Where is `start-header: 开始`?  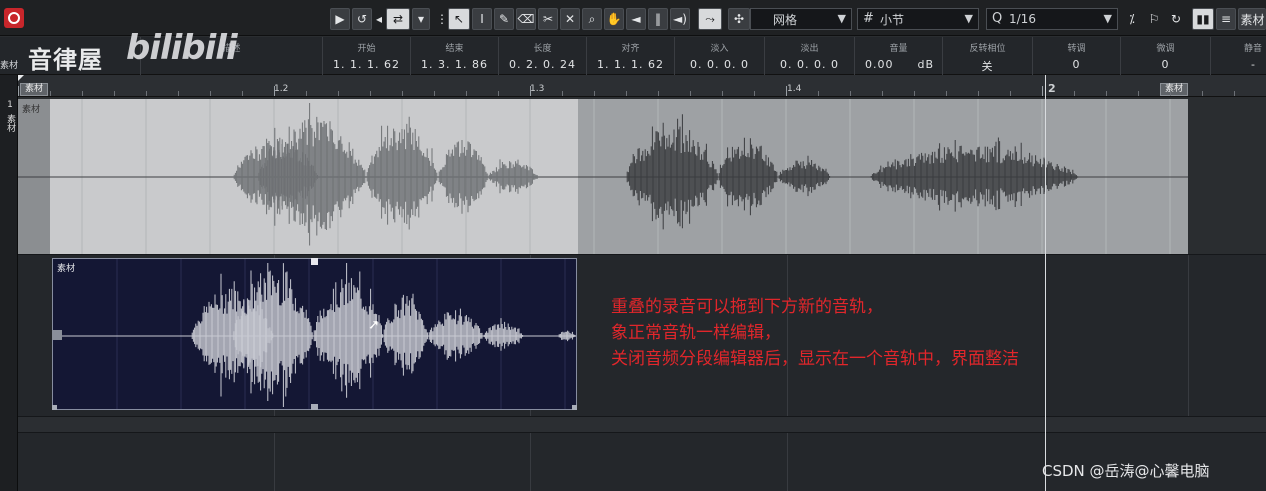
start-header: 开始 is located at coordinates (366, 49).